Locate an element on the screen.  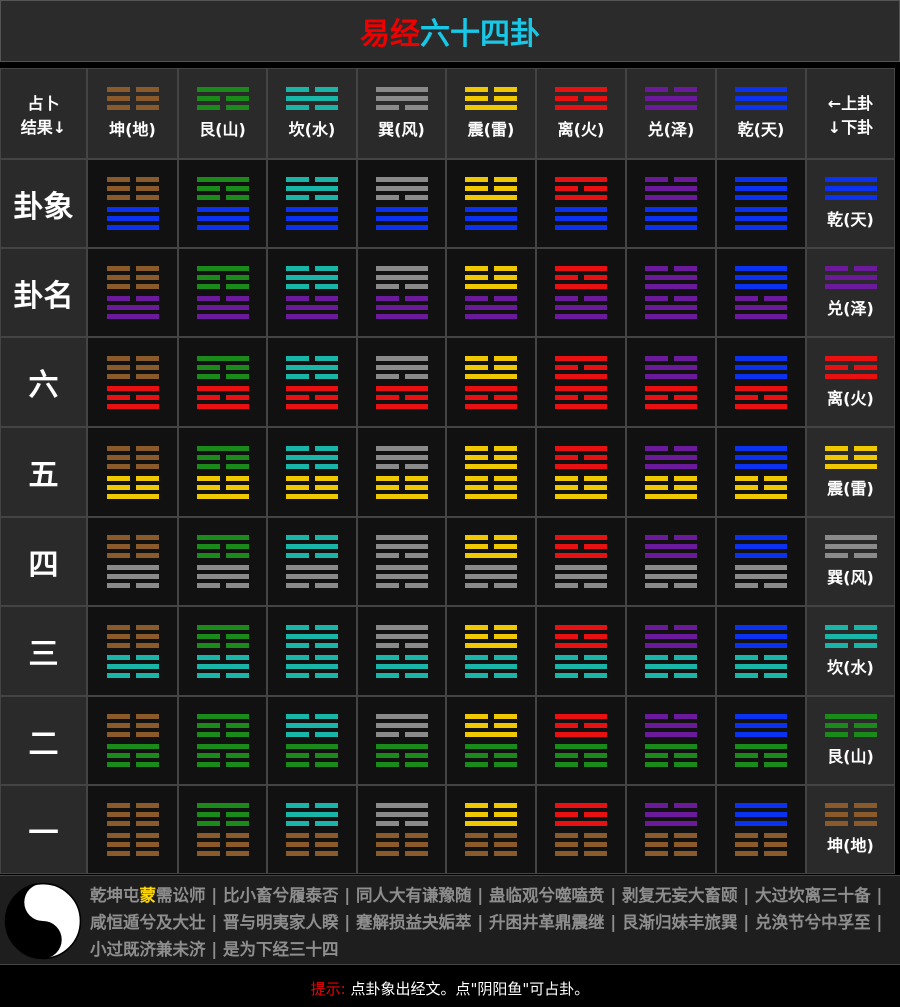
upper-trigram-dui: 兑(泽) is located at coordinates (671, 113).